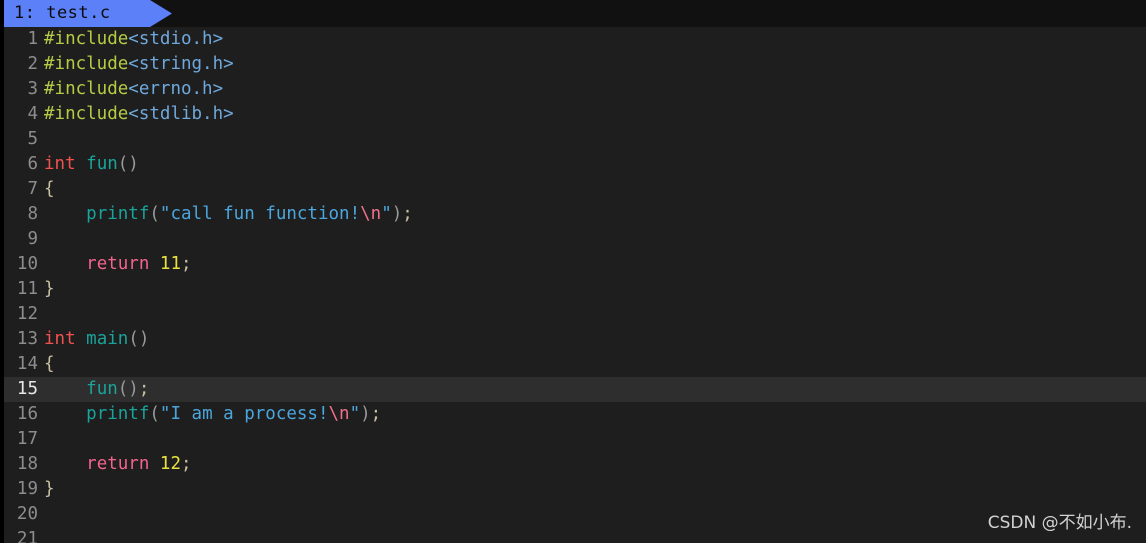 Image resolution: width=1146 pixels, height=543 pixels. What do you see at coordinates (573, 13) in the screenshot?
I see `tab-bar: 1: test.c` at bounding box center [573, 13].